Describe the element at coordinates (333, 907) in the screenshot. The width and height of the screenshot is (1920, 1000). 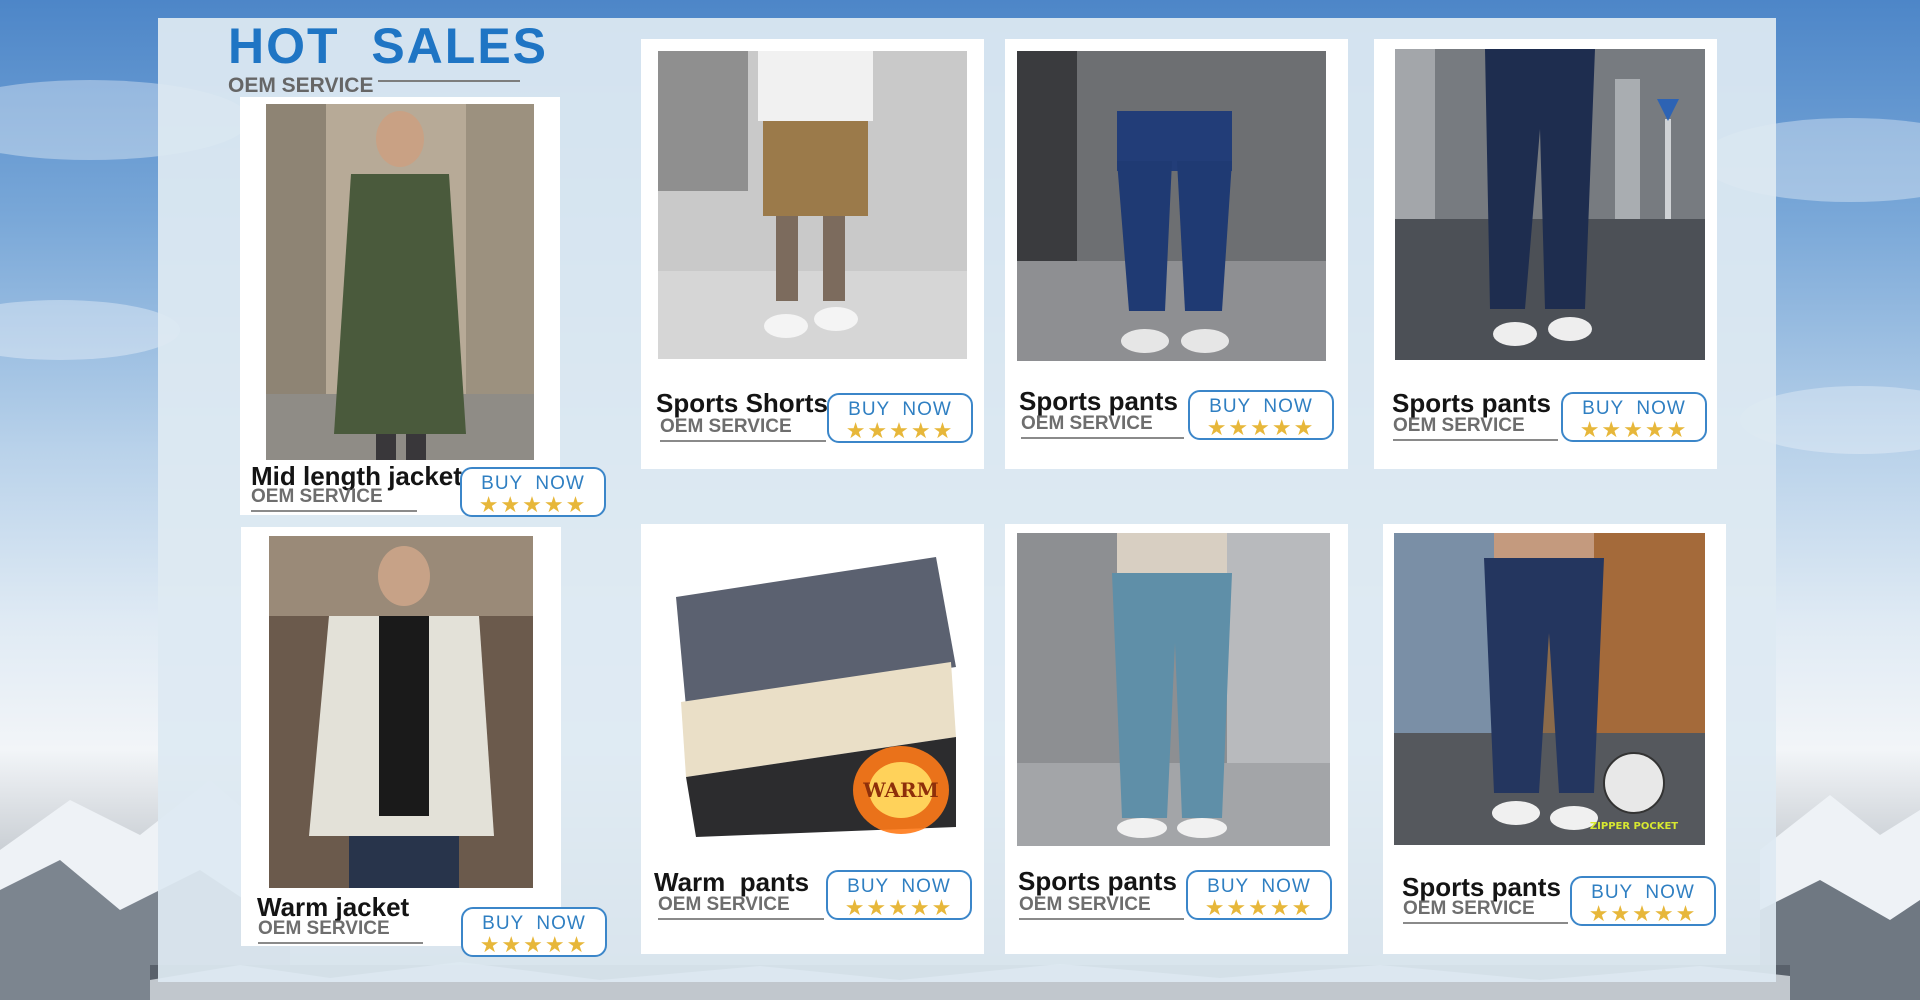
I see `product-name: Warm jacket` at that location.